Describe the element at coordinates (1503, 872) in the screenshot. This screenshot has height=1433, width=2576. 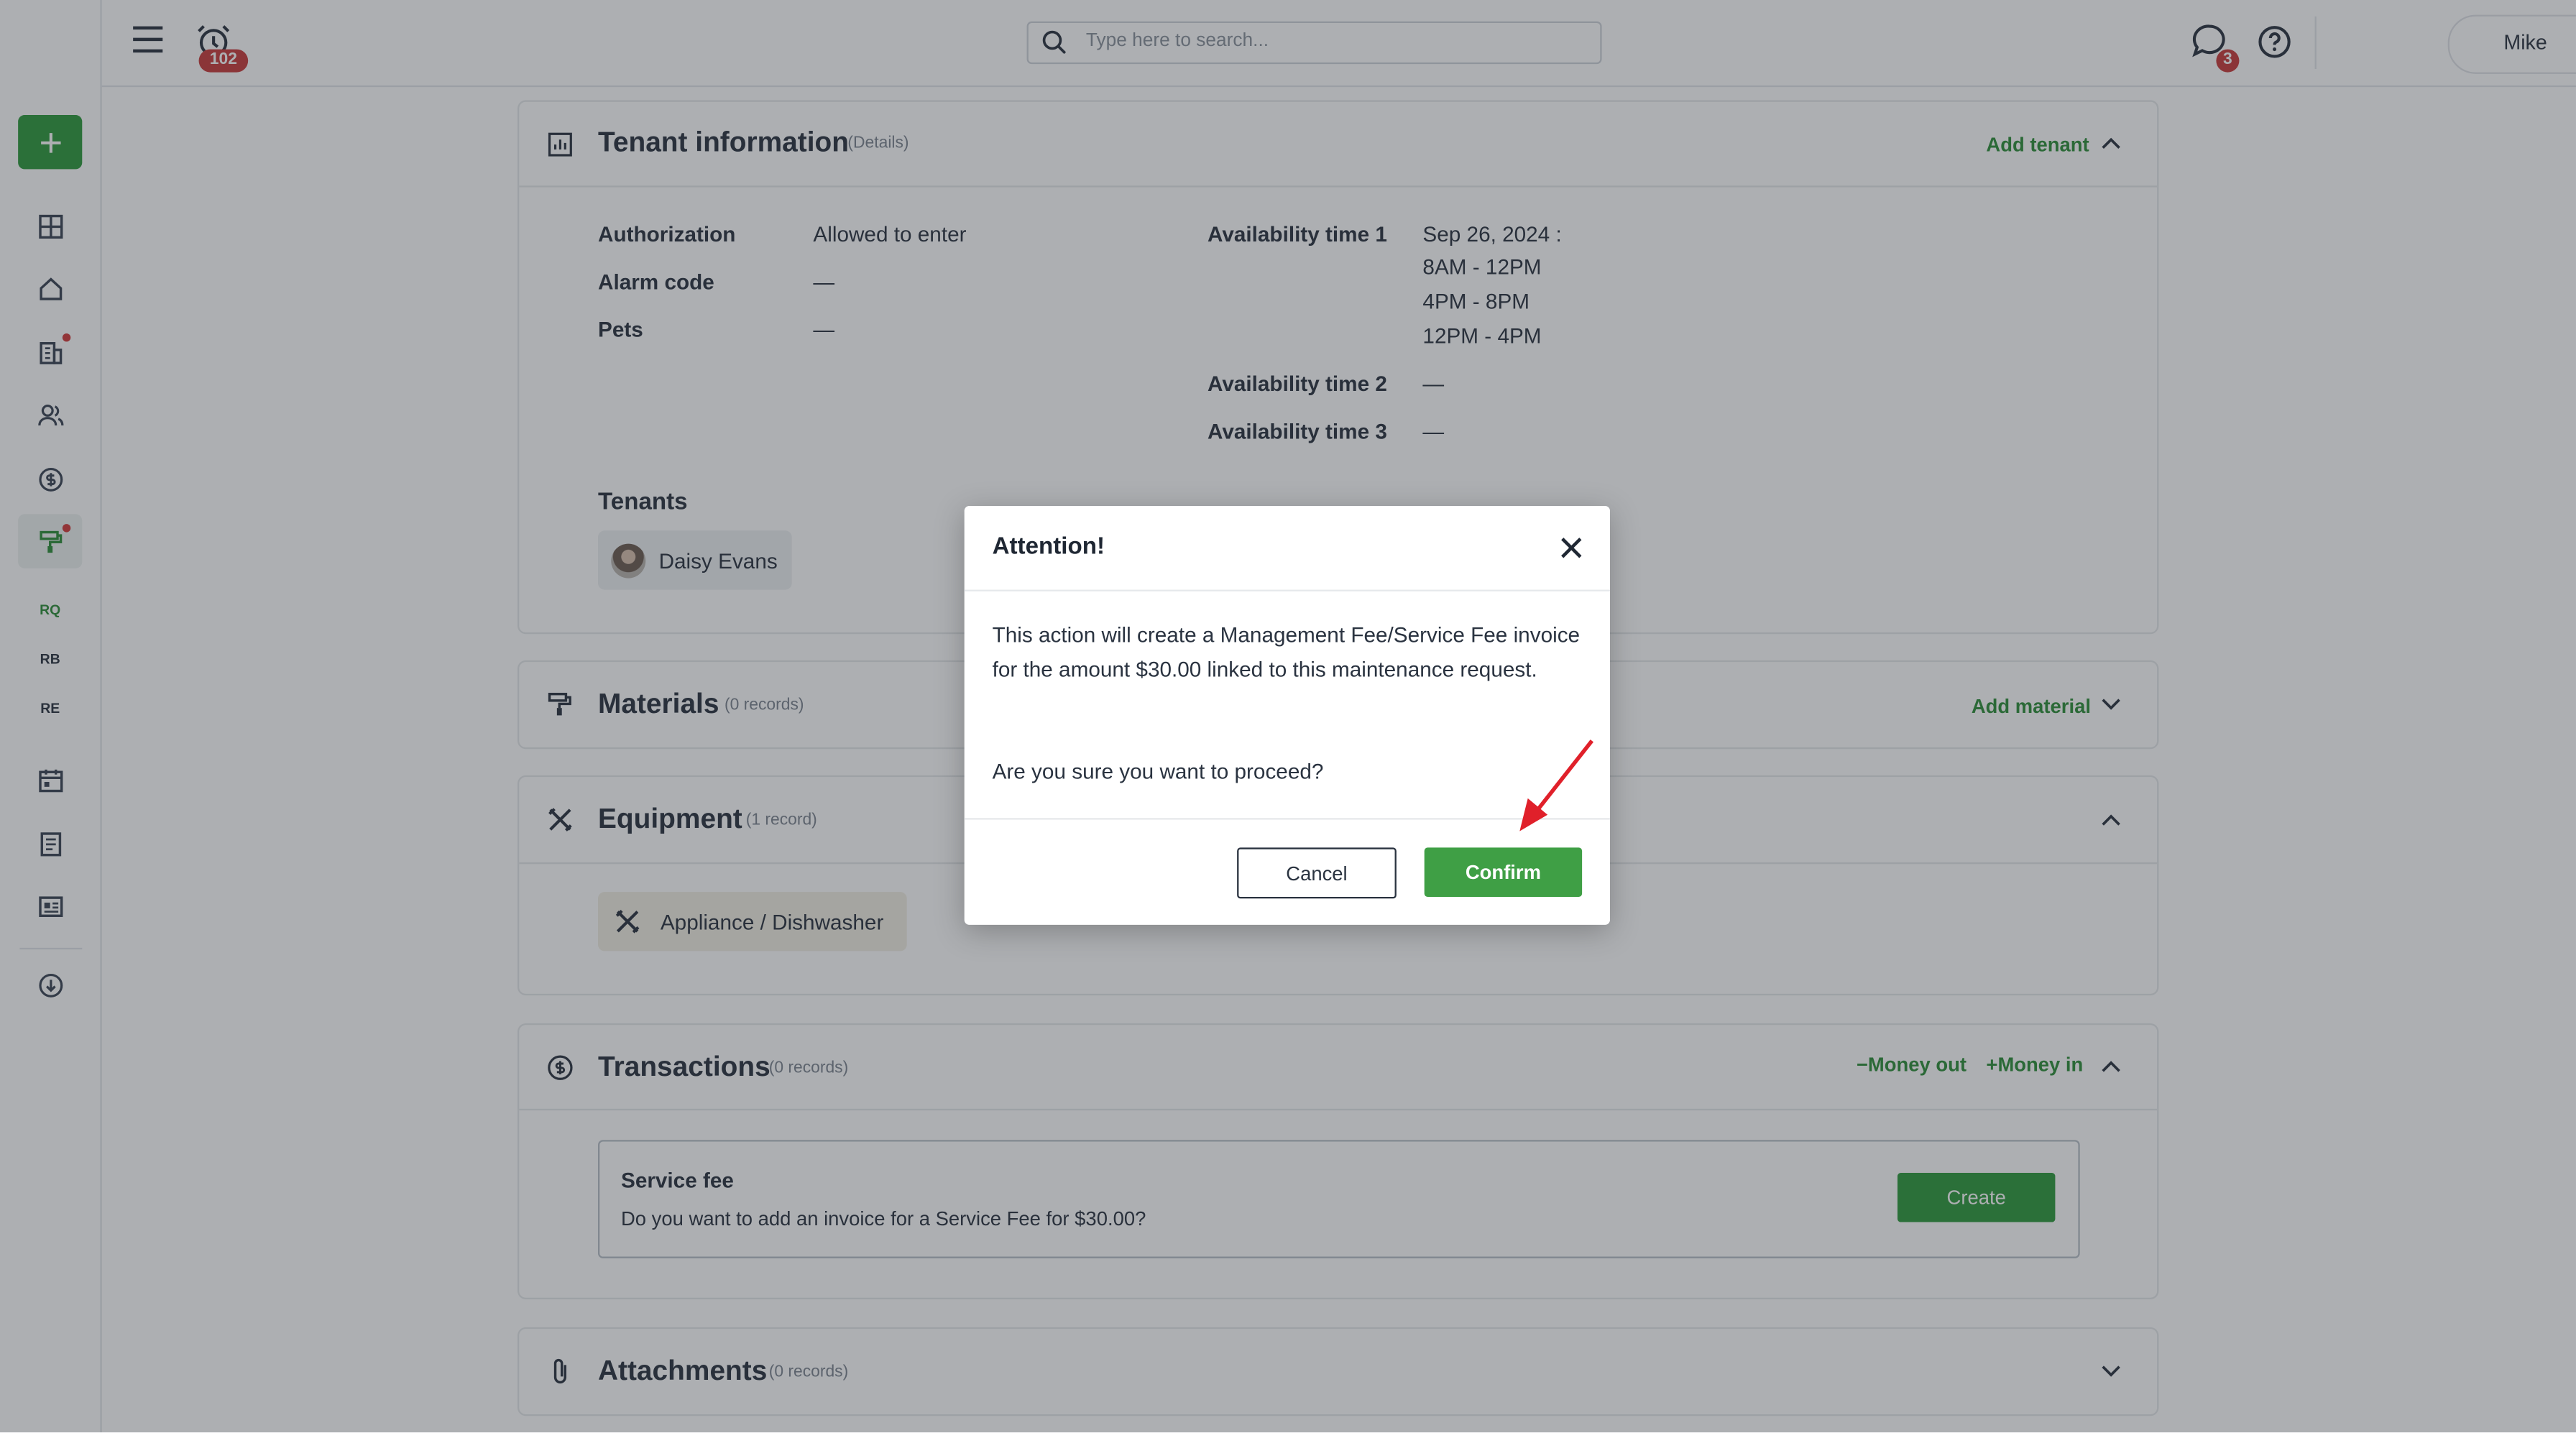
I see `confirm-button: Confirm` at that location.